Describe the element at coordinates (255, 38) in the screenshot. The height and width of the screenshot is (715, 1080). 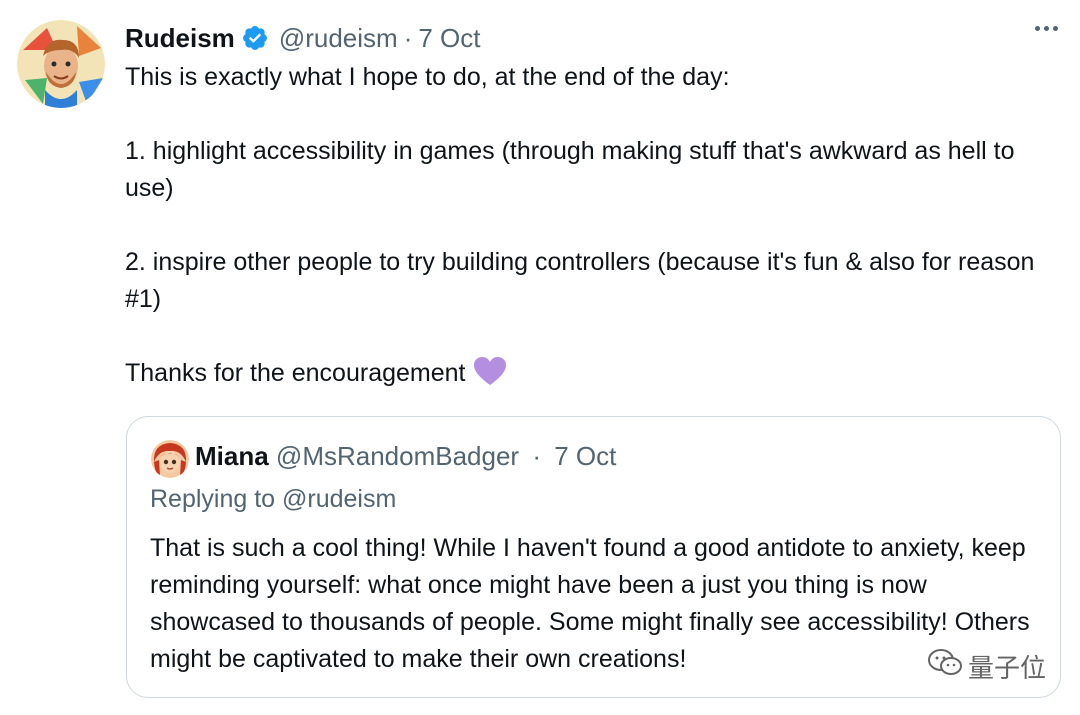
I see `verified-badge-icon` at that location.